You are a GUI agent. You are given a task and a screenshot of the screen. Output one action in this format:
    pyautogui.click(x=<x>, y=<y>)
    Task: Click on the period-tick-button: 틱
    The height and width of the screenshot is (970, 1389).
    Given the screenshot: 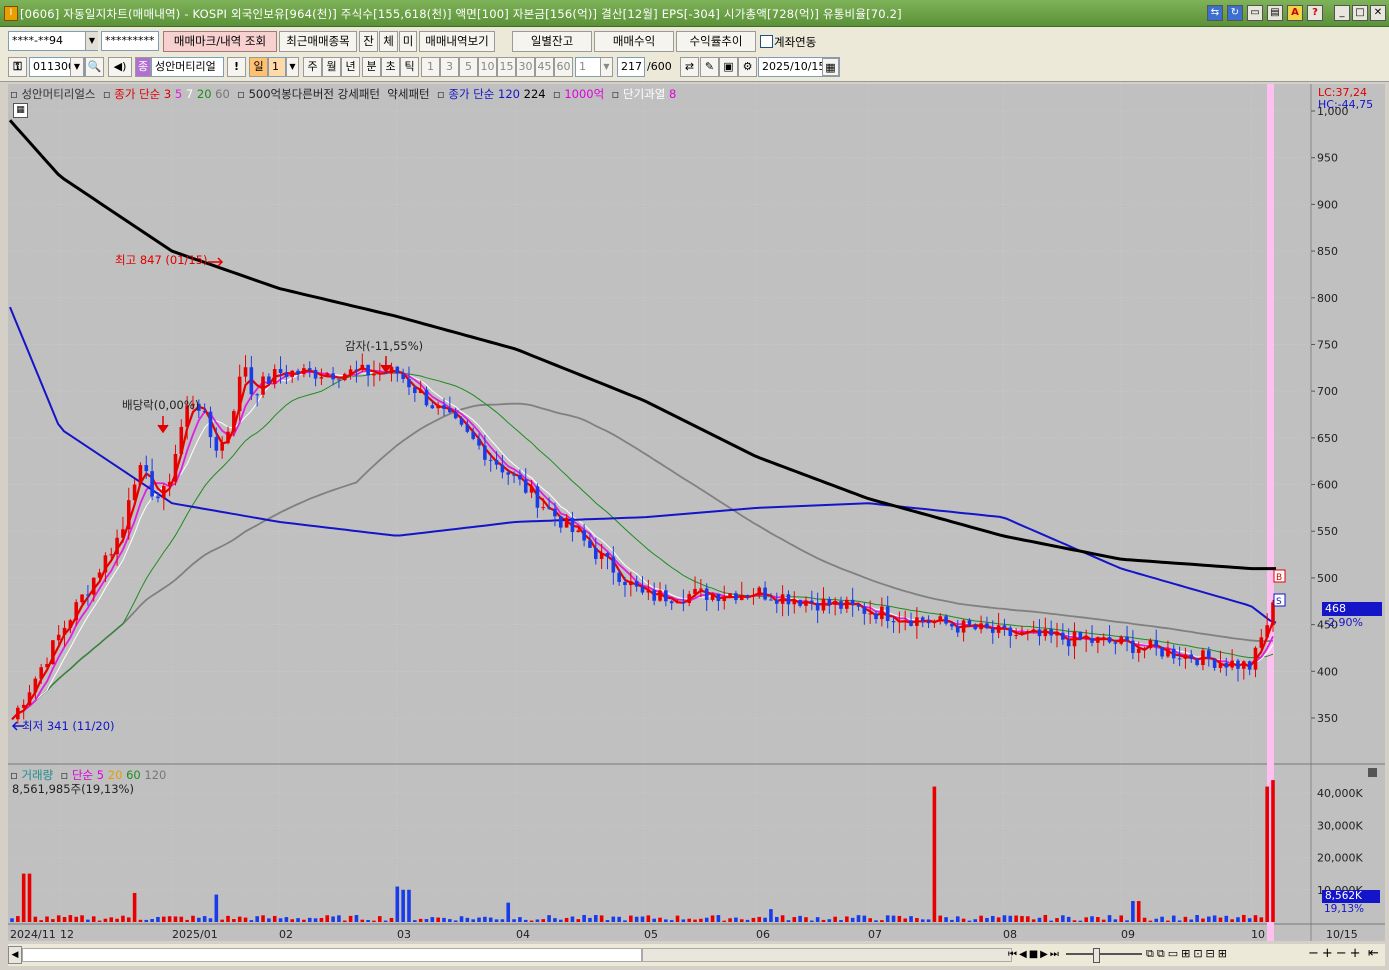 What is the action you would take?
    pyautogui.click(x=409, y=67)
    